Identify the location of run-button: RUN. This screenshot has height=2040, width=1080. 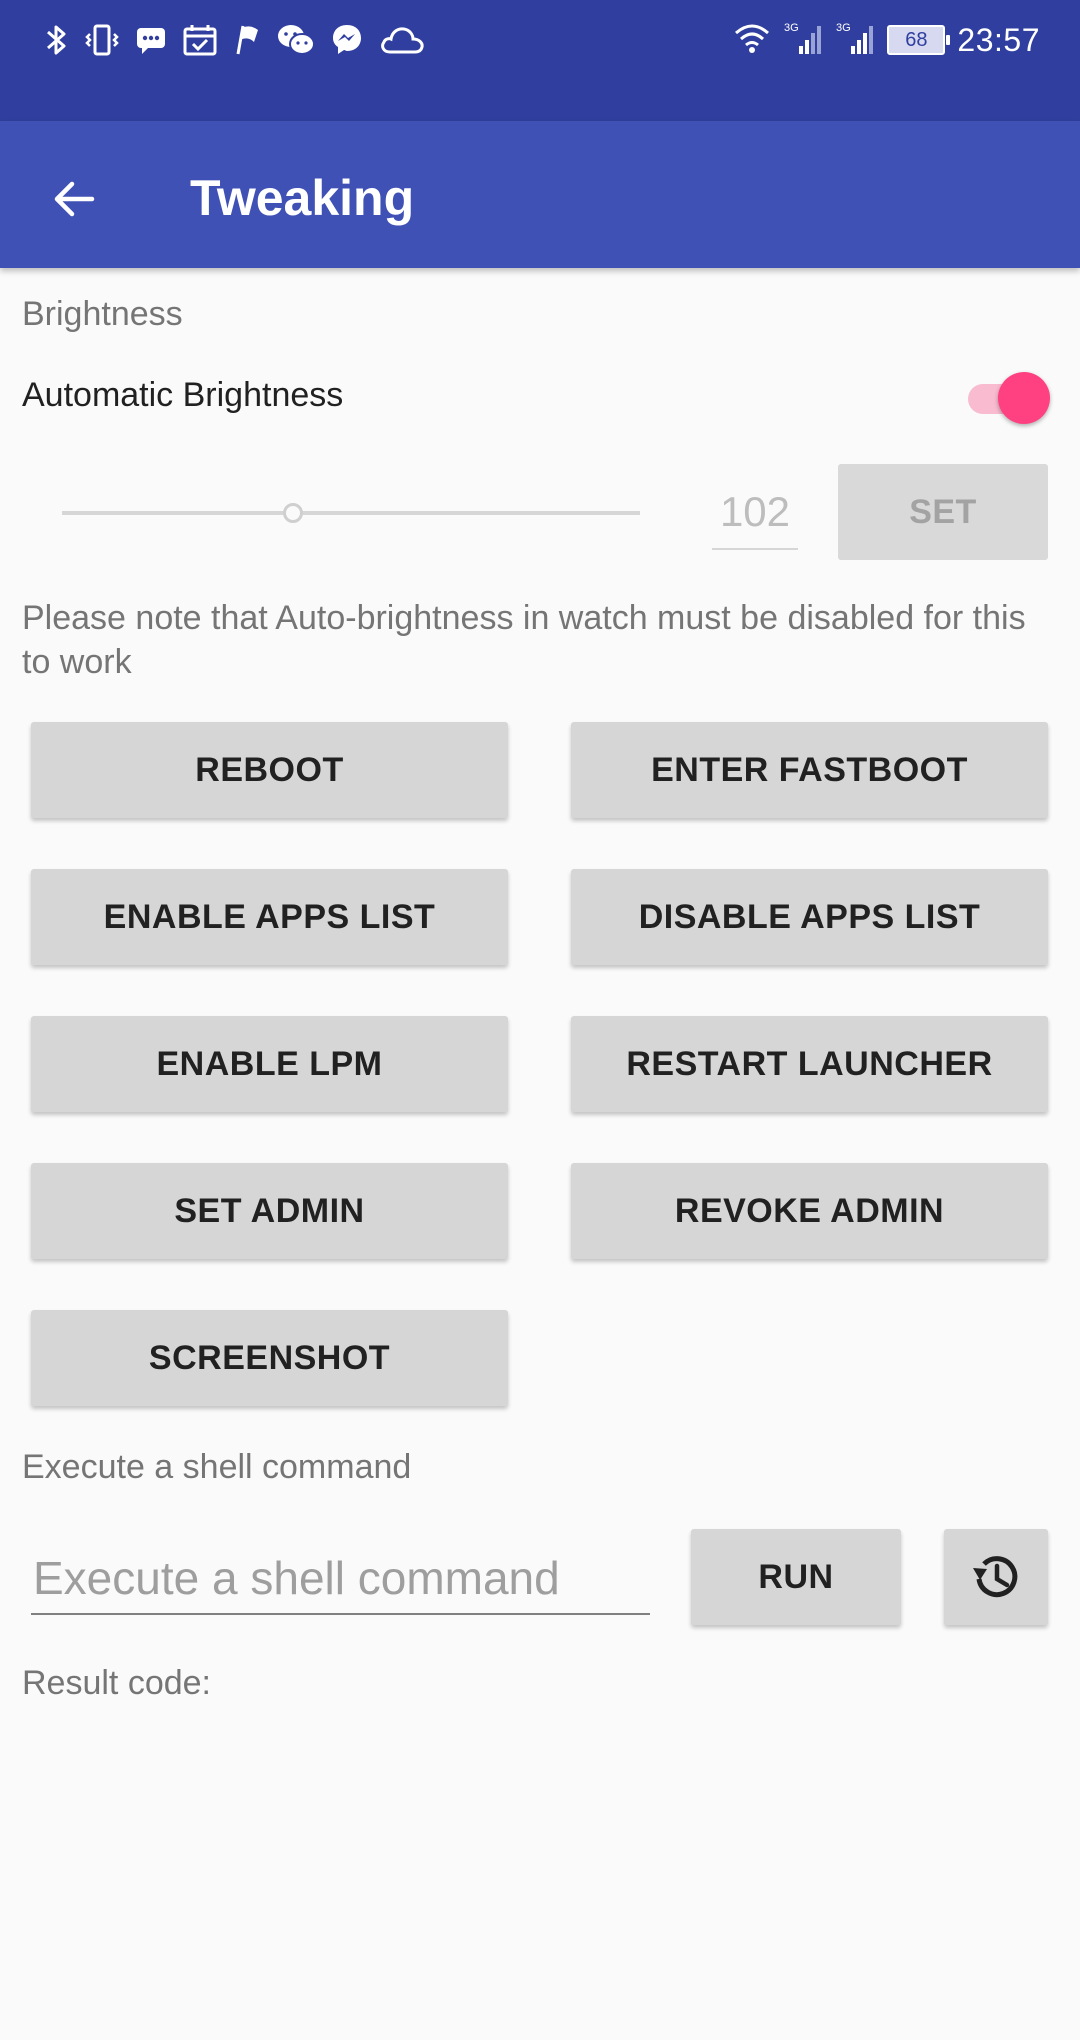
(796, 1577).